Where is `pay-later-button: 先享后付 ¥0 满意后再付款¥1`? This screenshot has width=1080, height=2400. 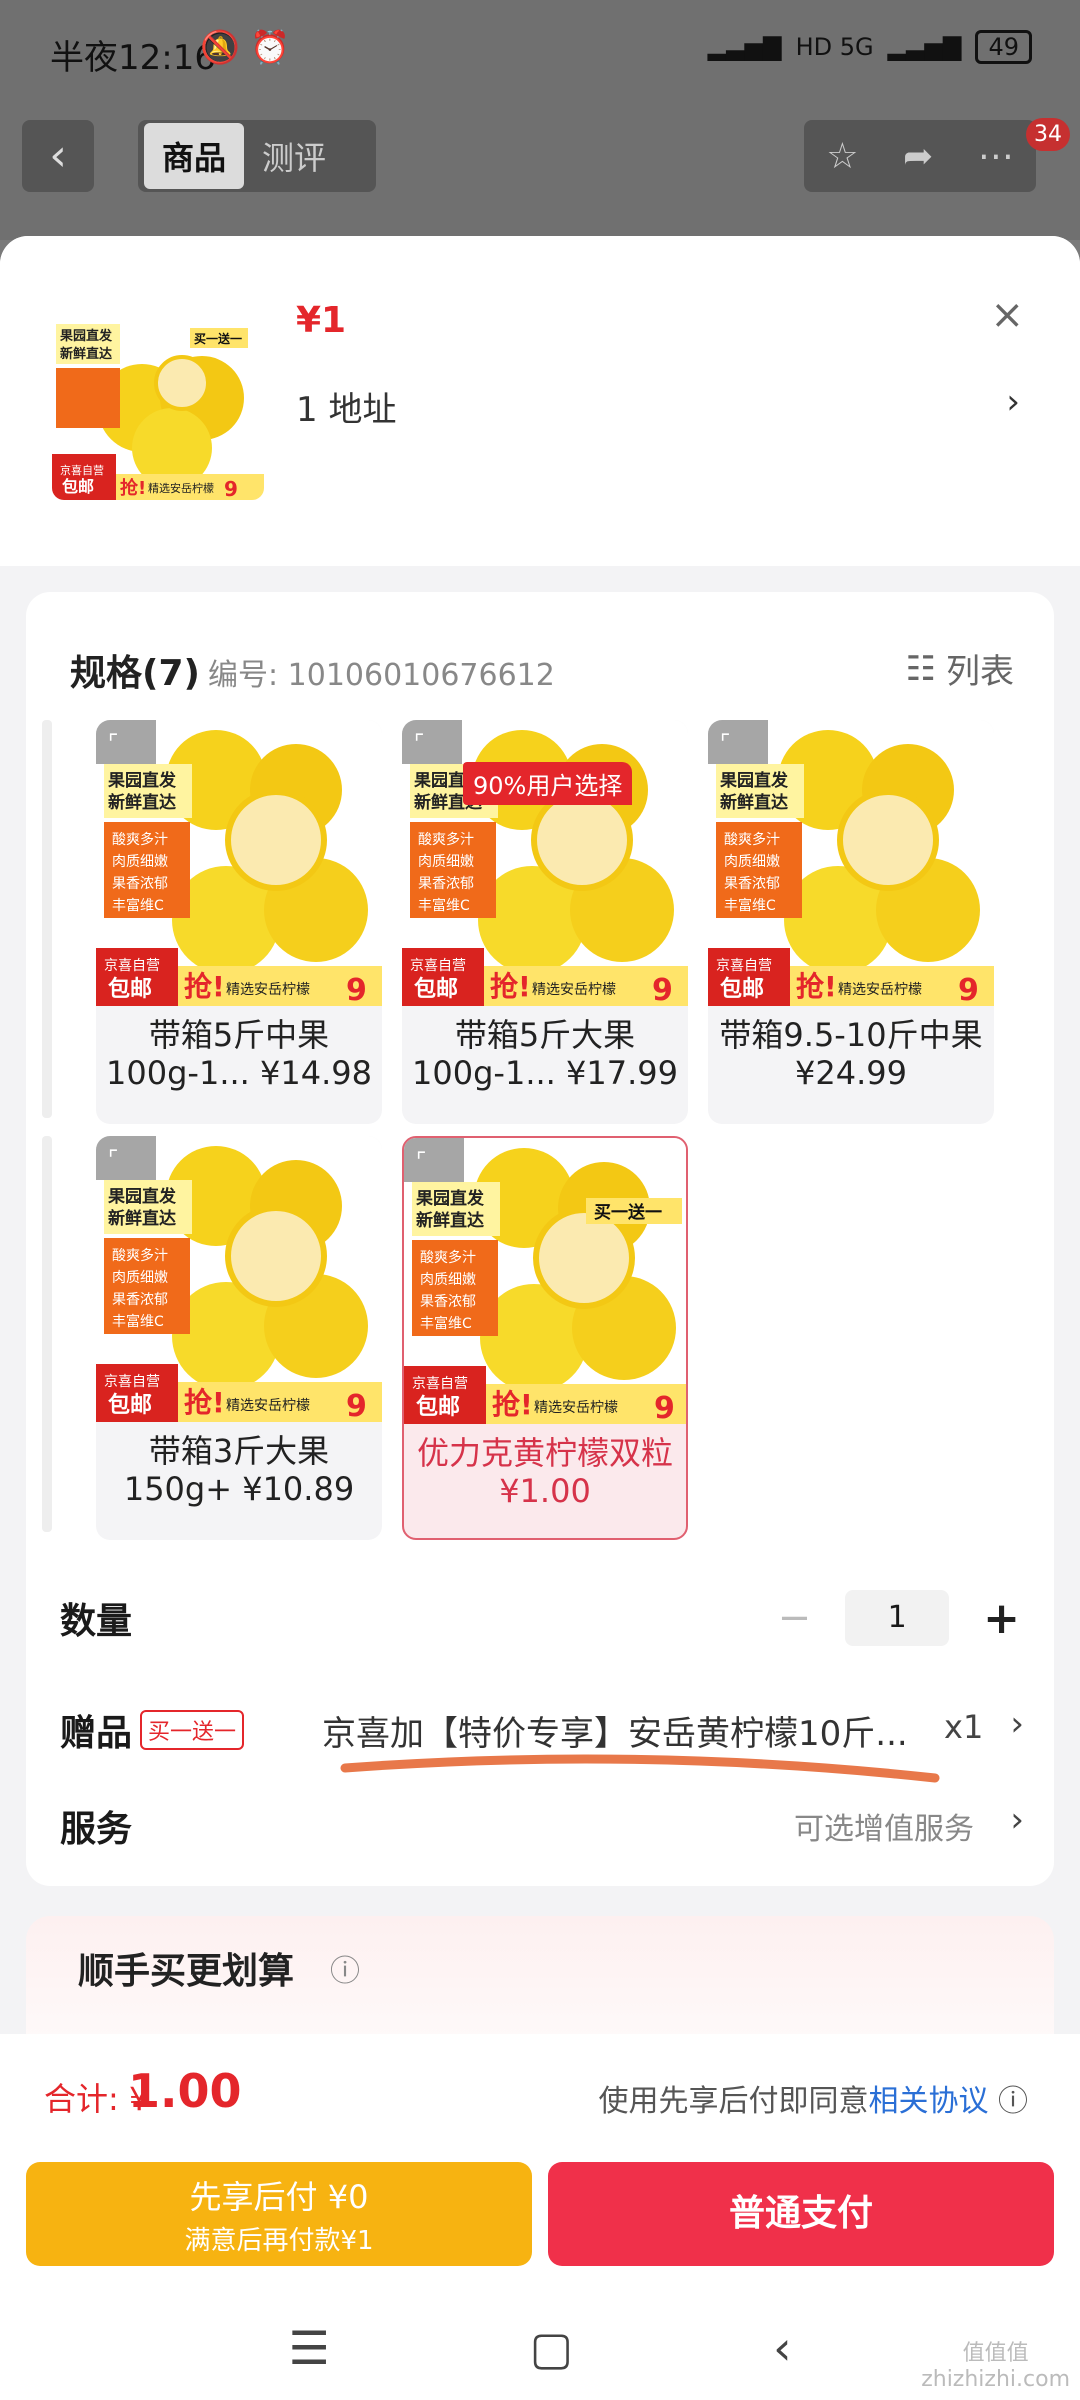 pay-later-button: 先享后付 ¥0 满意后再付款¥1 is located at coordinates (279, 2214).